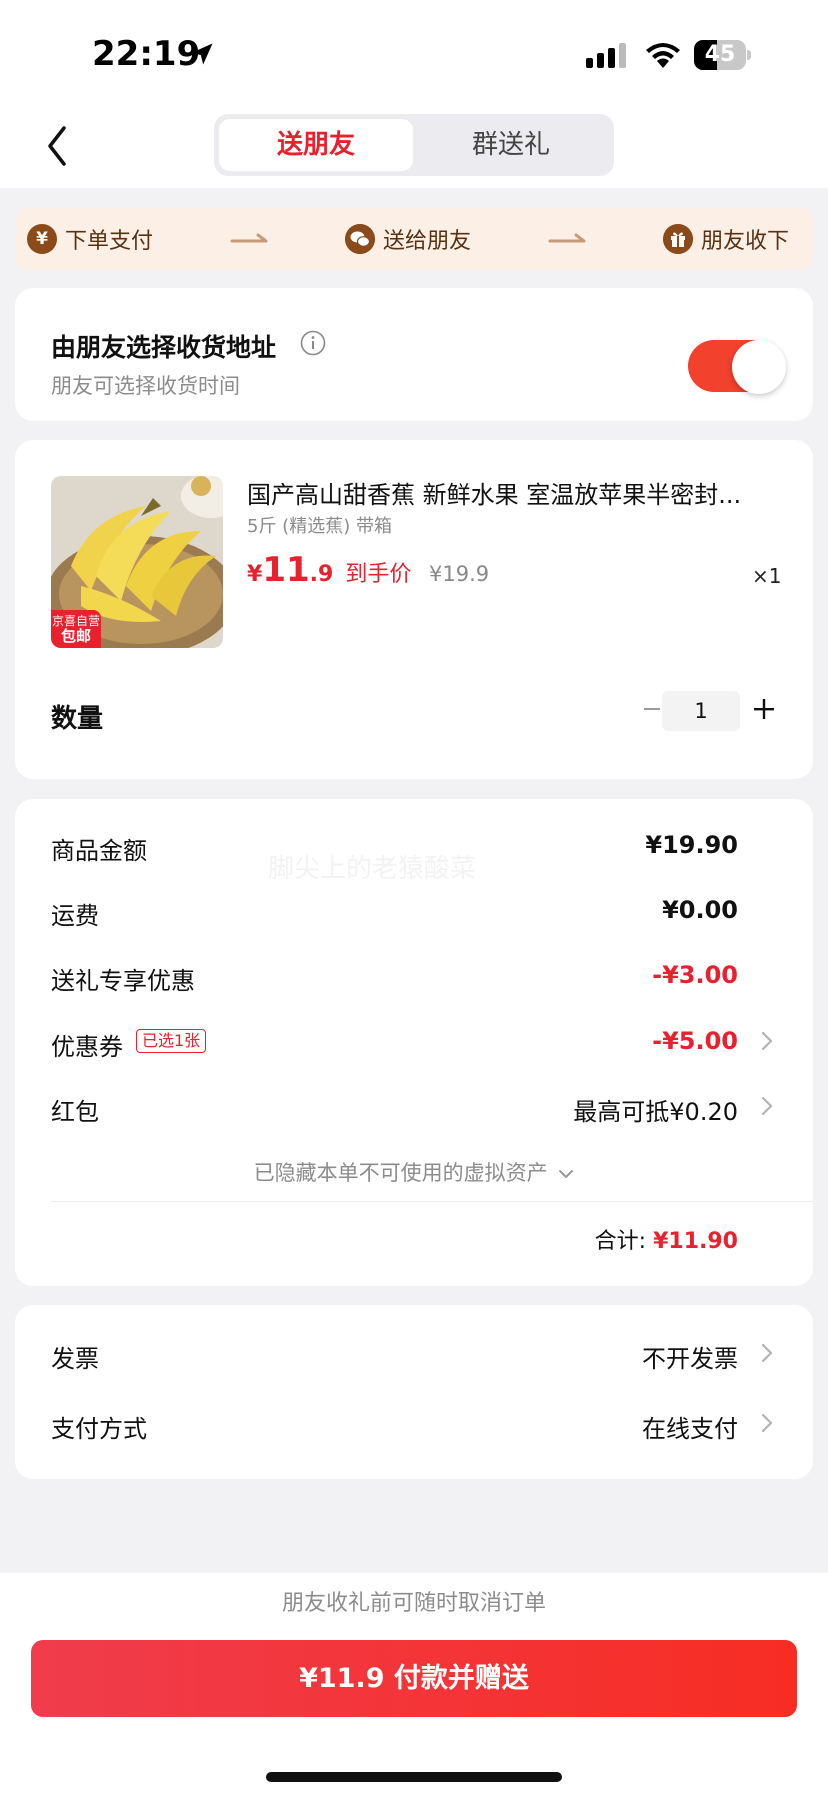 The image size is (828, 1795). Describe the element at coordinates (427, 241) in the screenshot. I see `step-label-send: 送给朋友` at that location.